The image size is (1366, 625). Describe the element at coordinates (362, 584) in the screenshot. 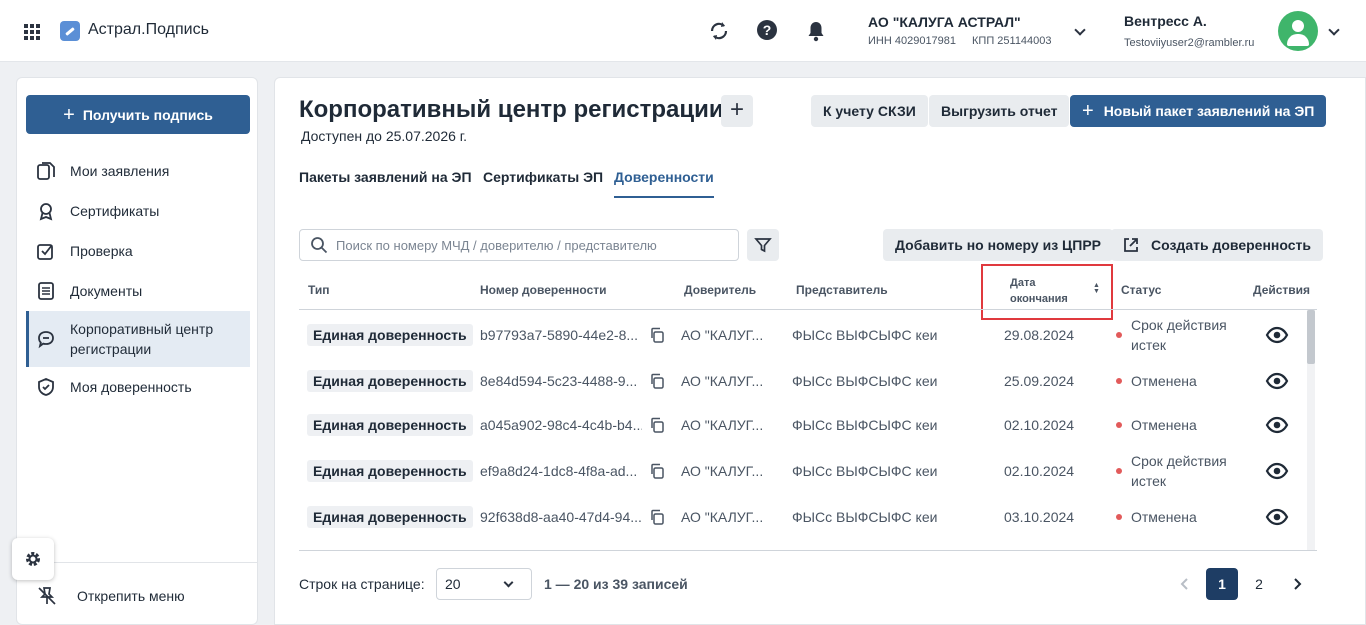

I see `rows-per-page-label: Строк на странице:` at that location.